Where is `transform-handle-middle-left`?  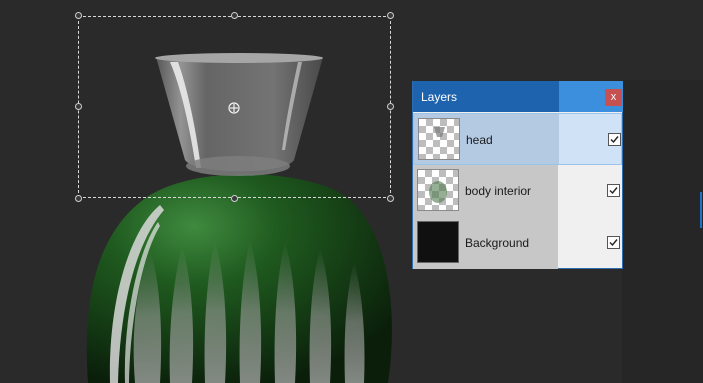 transform-handle-middle-left is located at coordinates (78, 106).